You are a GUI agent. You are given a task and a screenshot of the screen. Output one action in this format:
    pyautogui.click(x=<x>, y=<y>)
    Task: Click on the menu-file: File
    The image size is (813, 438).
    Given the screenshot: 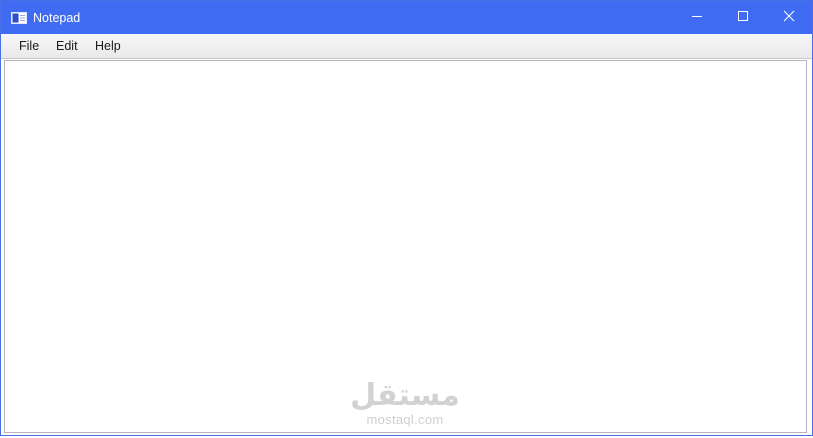 What is the action you would take?
    pyautogui.click(x=29, y=46)
    